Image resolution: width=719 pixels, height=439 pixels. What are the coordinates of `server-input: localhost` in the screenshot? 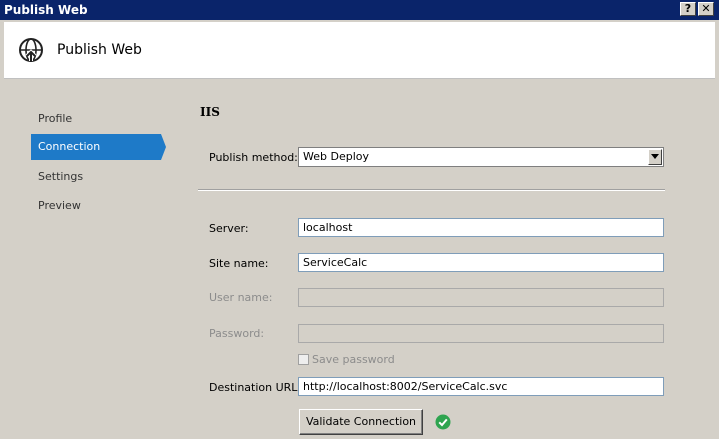 It's located at (481, 227).